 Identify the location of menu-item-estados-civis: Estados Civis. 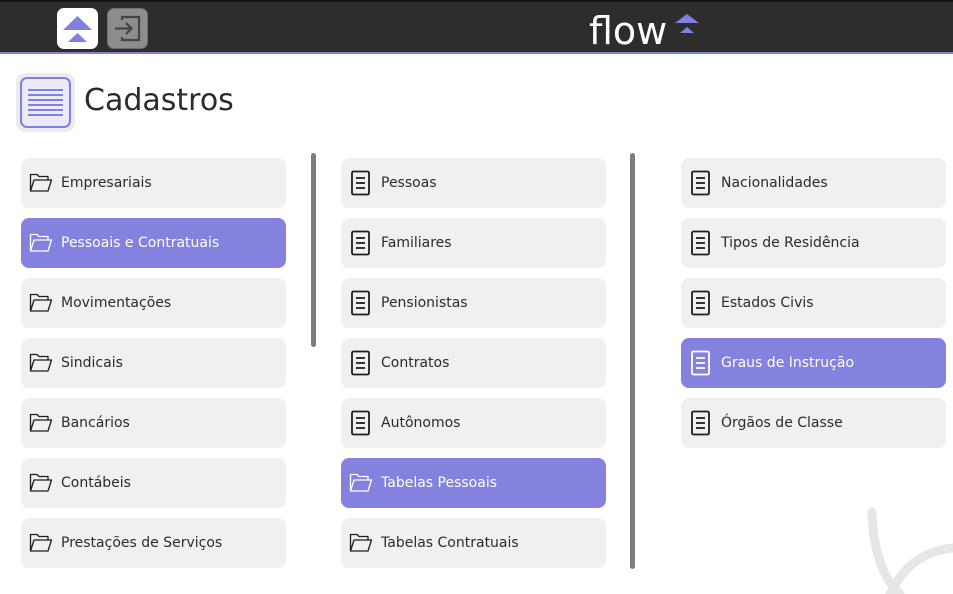
(813, 303).